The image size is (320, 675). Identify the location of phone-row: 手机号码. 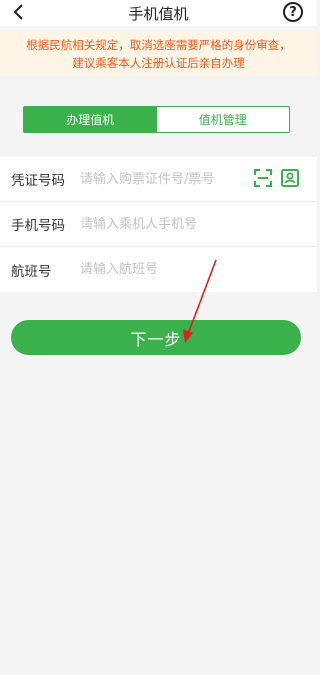
(158, 224).